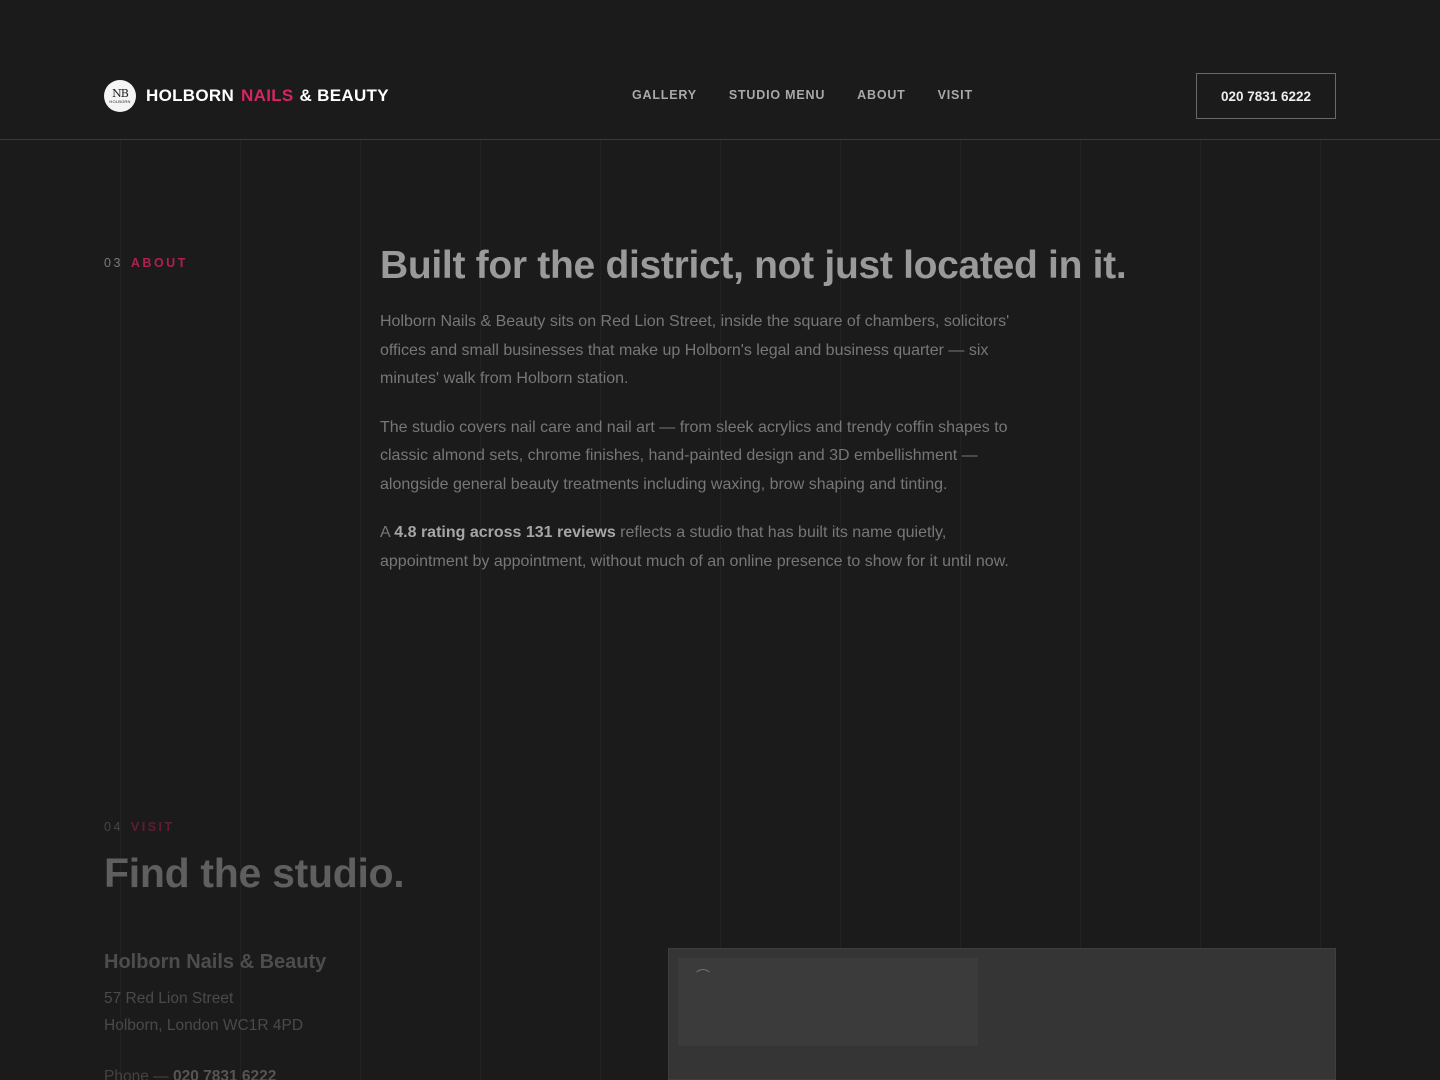 This screenshot has height=1080, width=1440. I want to click on nav-about: ABOUT, so click(881, 95).